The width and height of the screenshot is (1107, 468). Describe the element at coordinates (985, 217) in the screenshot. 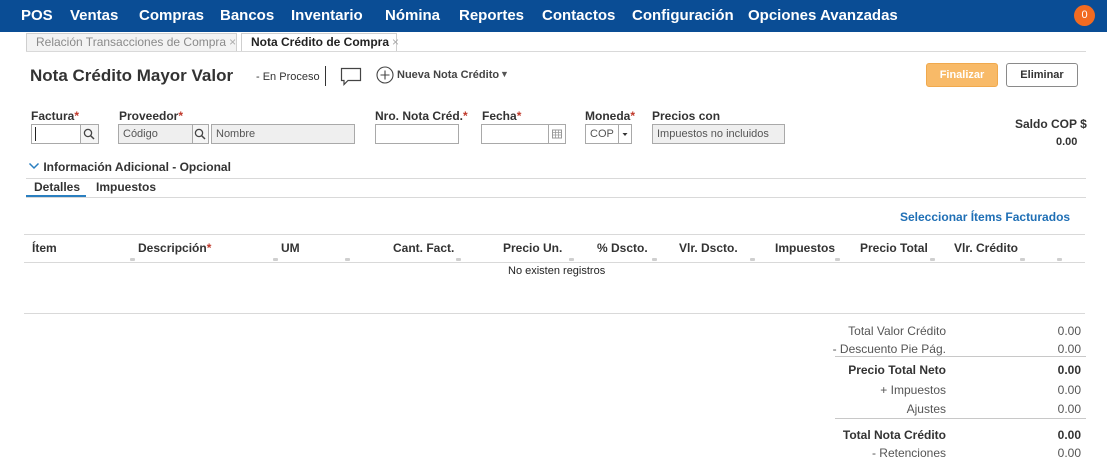

I see `select-billed-items-link: Seleccionar Ítems Facturados` at that location.